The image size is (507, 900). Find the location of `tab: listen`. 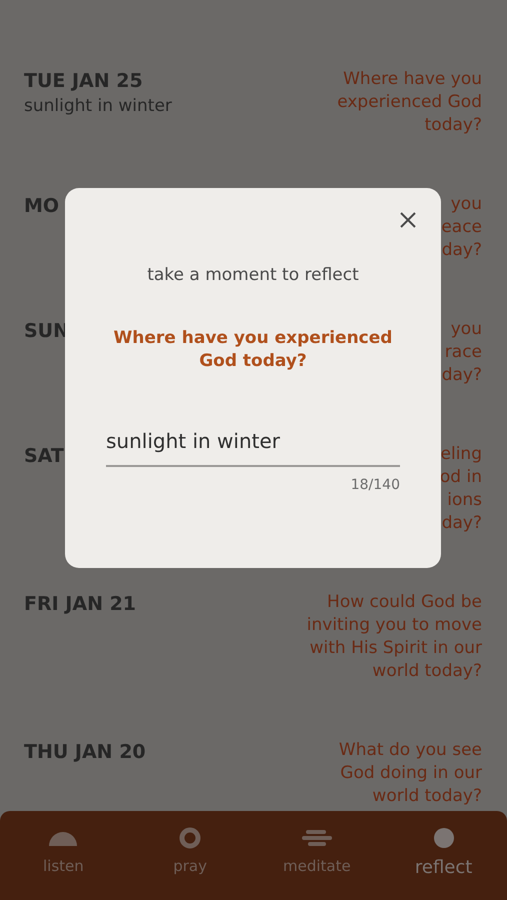

tab: listen is located at coordinates (63, 855).